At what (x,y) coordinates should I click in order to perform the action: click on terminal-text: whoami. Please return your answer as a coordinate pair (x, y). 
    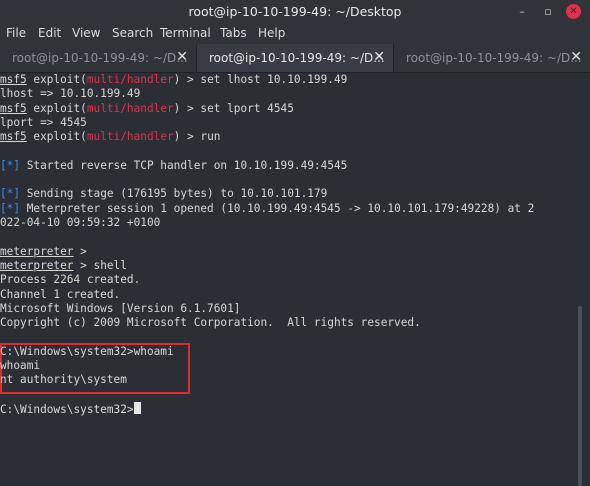
    Looking at the image, I should click on (20, 365).